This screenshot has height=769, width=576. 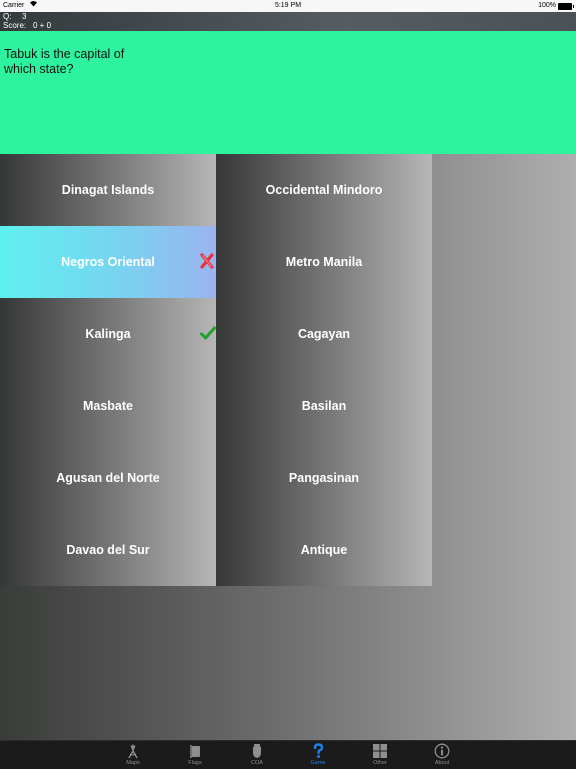 I want to click on compass-icon, so click(x=133, y=751).